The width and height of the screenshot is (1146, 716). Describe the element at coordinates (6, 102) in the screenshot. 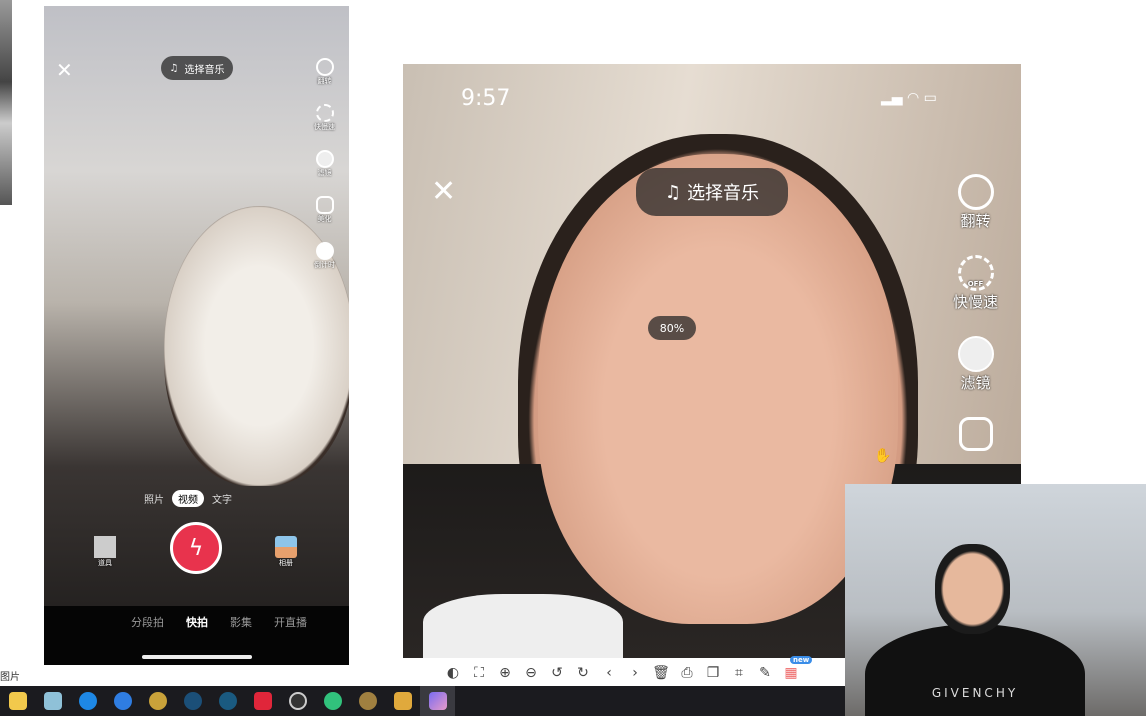

I see `thumbnail-strip` at that location.